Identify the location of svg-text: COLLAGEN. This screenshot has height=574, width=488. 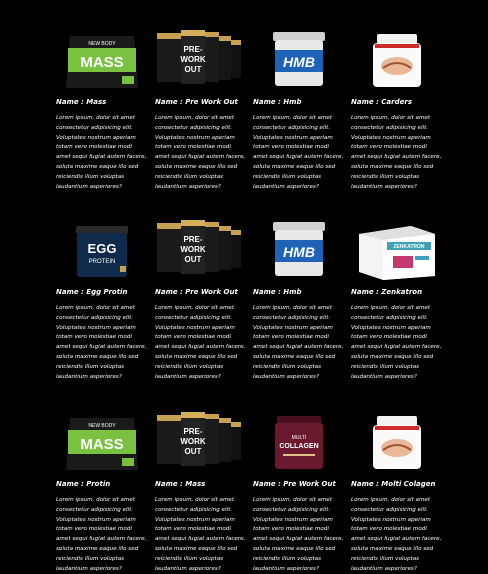
(298, 446).